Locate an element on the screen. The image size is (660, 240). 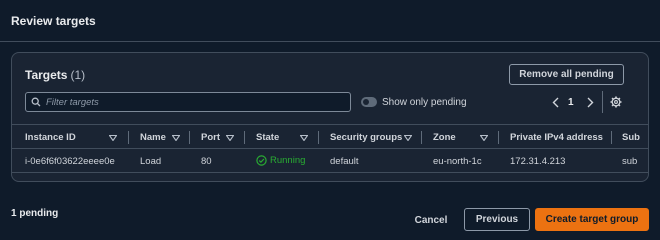
column-label-subnet: Sub is located at coordinates (631, 137).